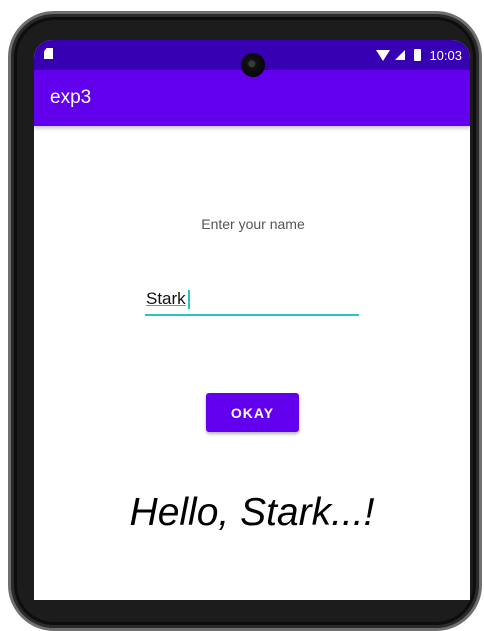 The image size is (484, 631). Describe the element at coordinates (400, 55) in the screenshot. I see `signal-icon` at that location.